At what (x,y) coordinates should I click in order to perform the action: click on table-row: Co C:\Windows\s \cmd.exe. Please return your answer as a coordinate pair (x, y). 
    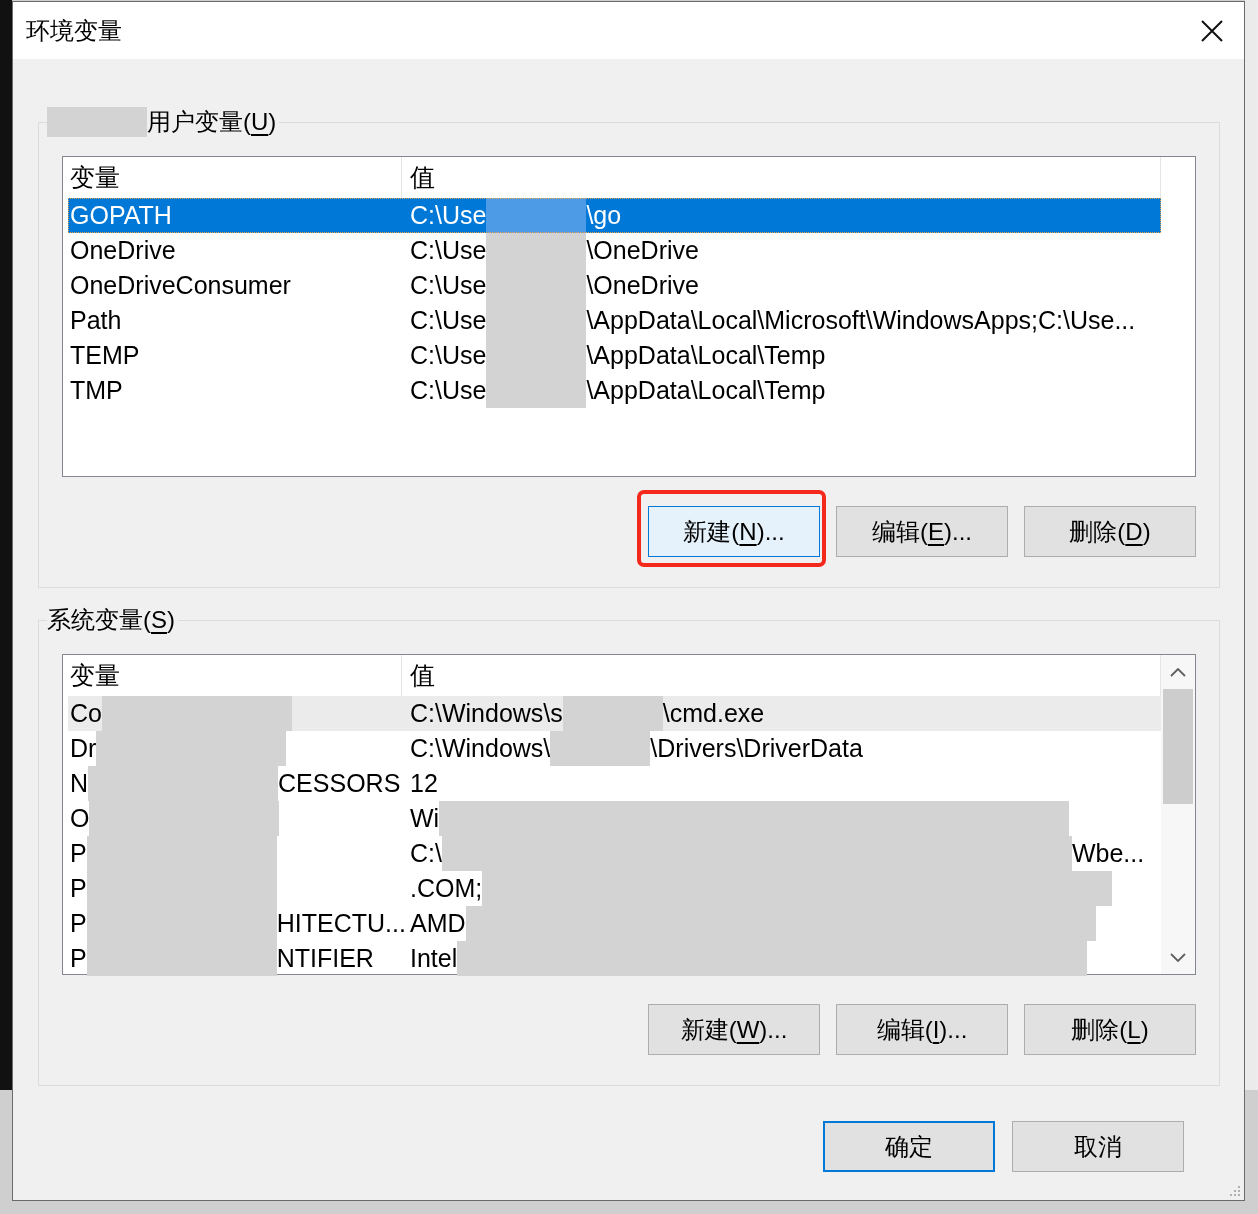
    Looking at the image, I should click on (614, 713).